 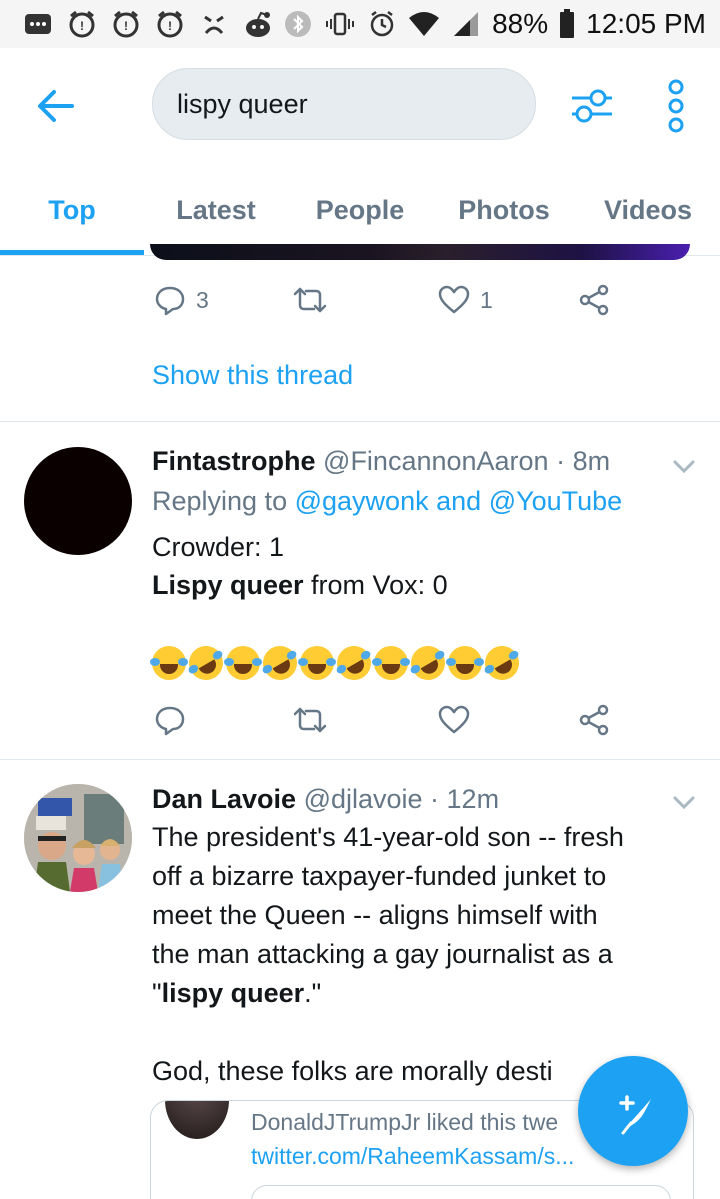 I want to click on tweet-text-line: The president's 41-year-old son -- fresh, so click(x=388, y=837).